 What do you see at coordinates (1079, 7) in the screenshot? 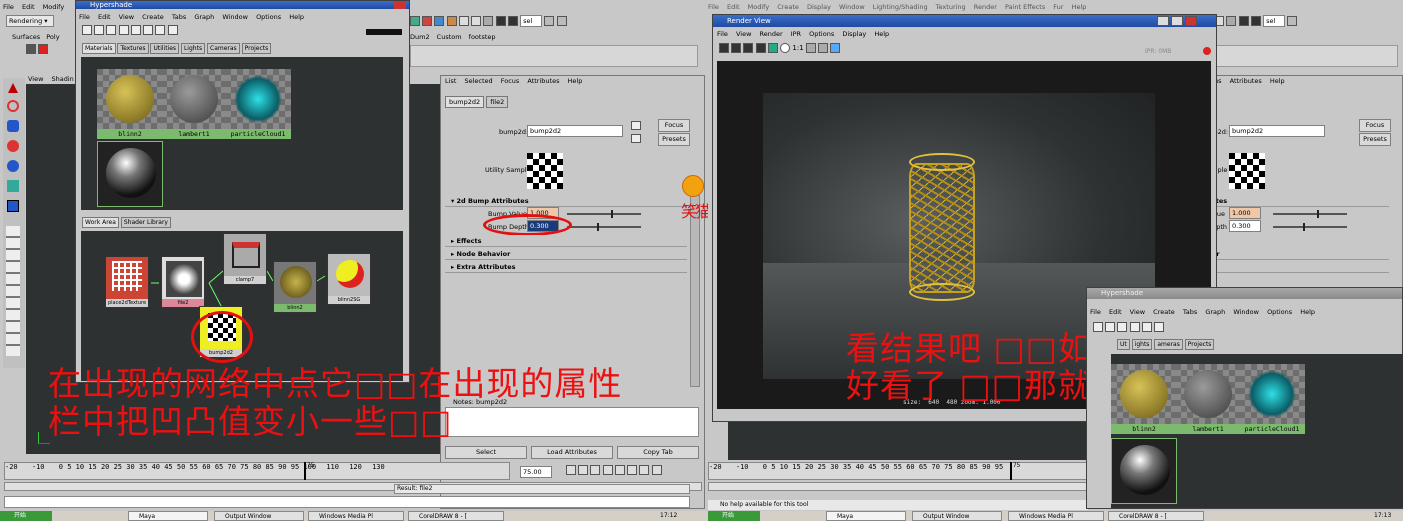
I see `r-menu-help: Help` at bounding box center [1079, 7].